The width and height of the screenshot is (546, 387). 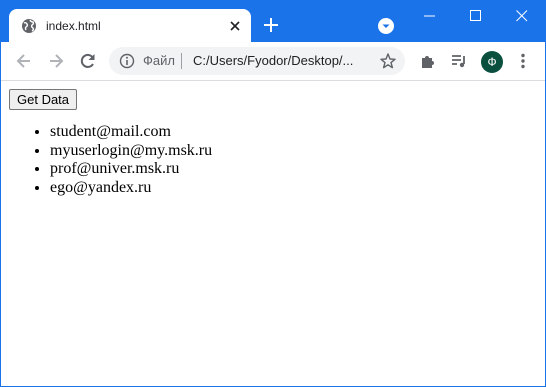 What do you see at coordinates (43, 99) in the screenshot?
I see `get-data-button: Get Data` at bounding box center [43, 99].